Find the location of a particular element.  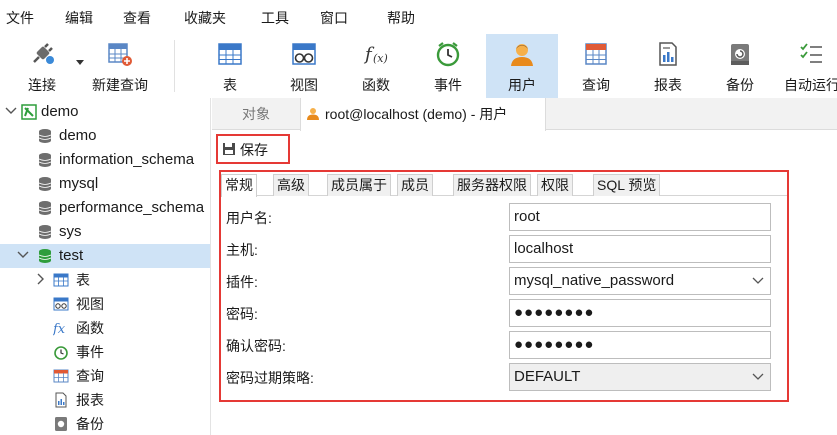

tree-db-mysql: mysql is located at coordinates (105, 184).